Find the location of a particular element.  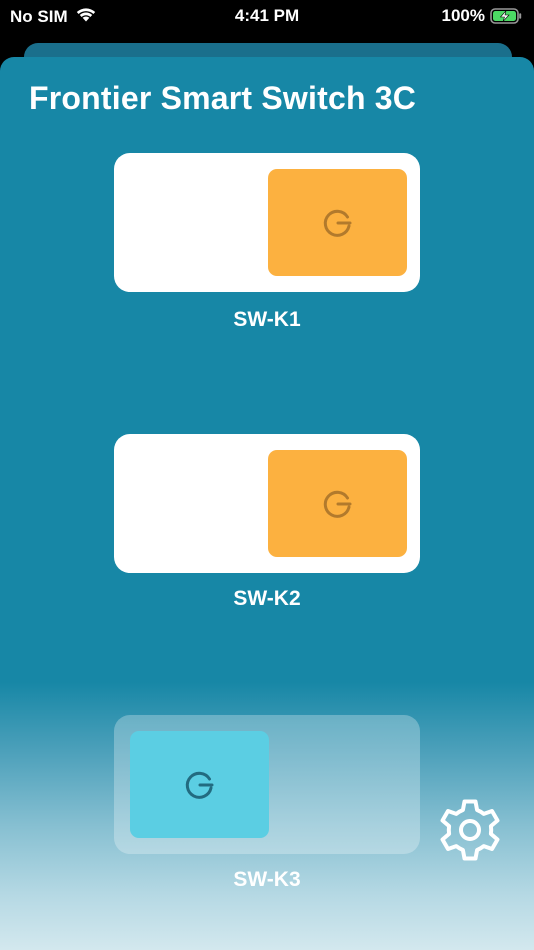

switch-sw-k3 is located at coordinates (267, 784).